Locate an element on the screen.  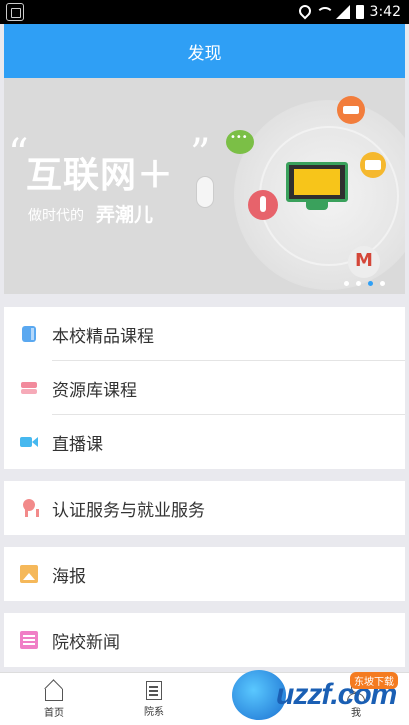
award-icon is located at coordinates (29, 508).